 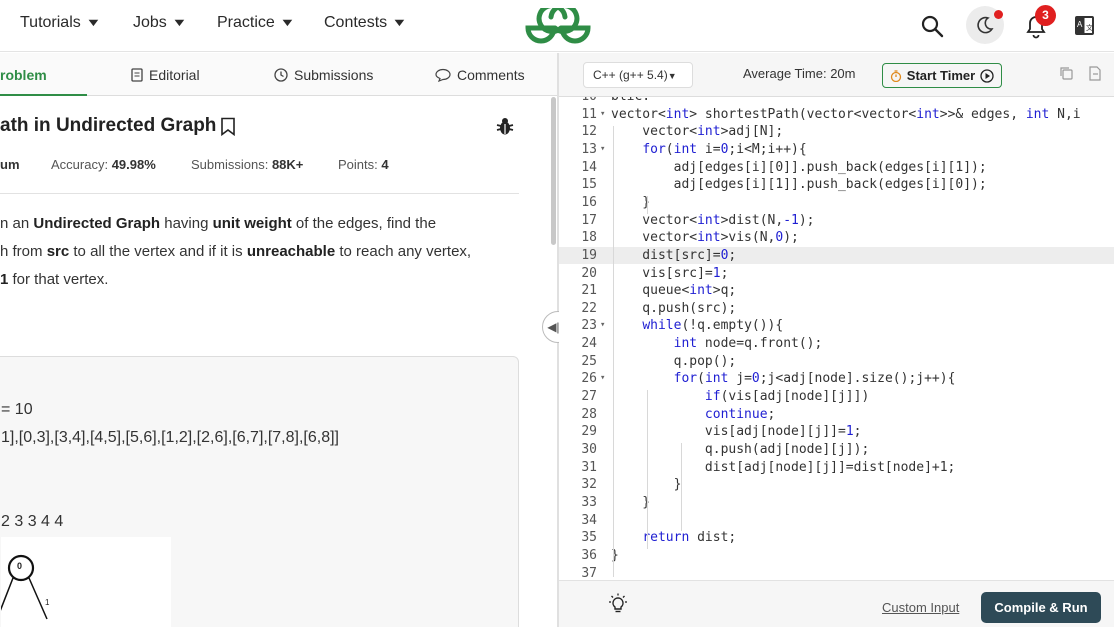 What do you see at coordinates (589, 273) in the screenshot?
I see `line-number: 20` at bounding box center [589, 273].